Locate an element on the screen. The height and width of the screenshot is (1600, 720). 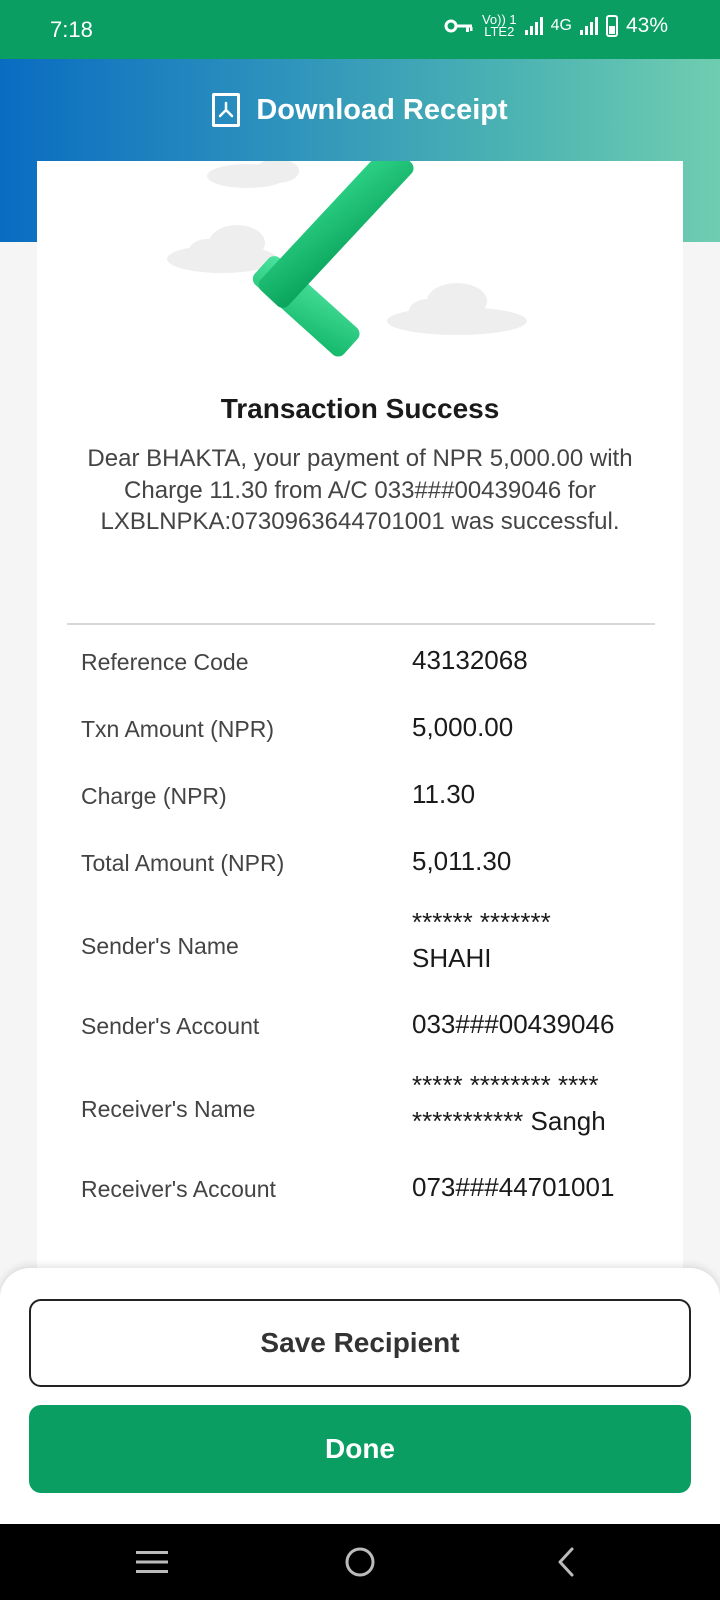
detail-label: Sender's Account is located at coordinates (170, 1026).